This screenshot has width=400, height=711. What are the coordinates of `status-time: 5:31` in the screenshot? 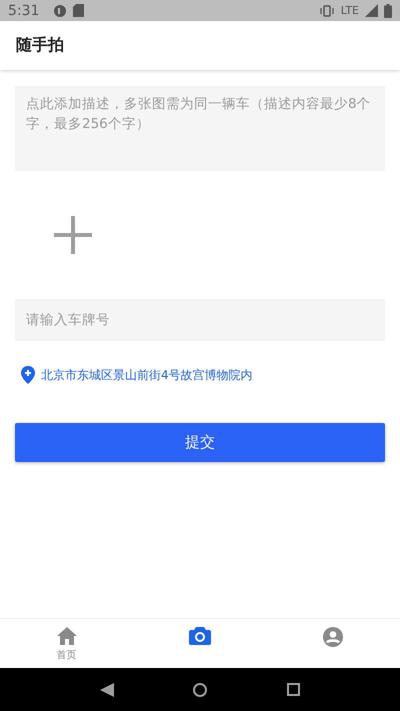 It's located at (24, 10).